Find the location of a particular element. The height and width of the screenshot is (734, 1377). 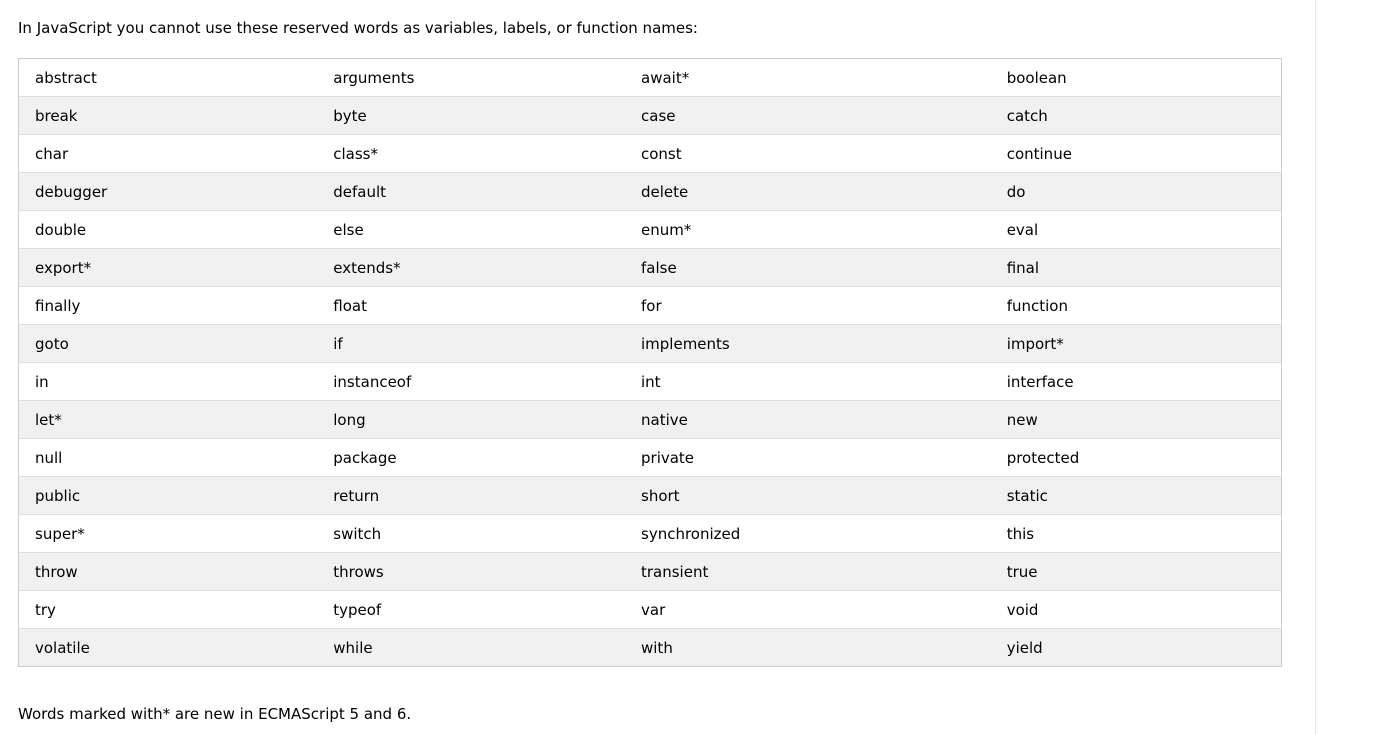

table-cell: transient is located at coordinates (808, 571).